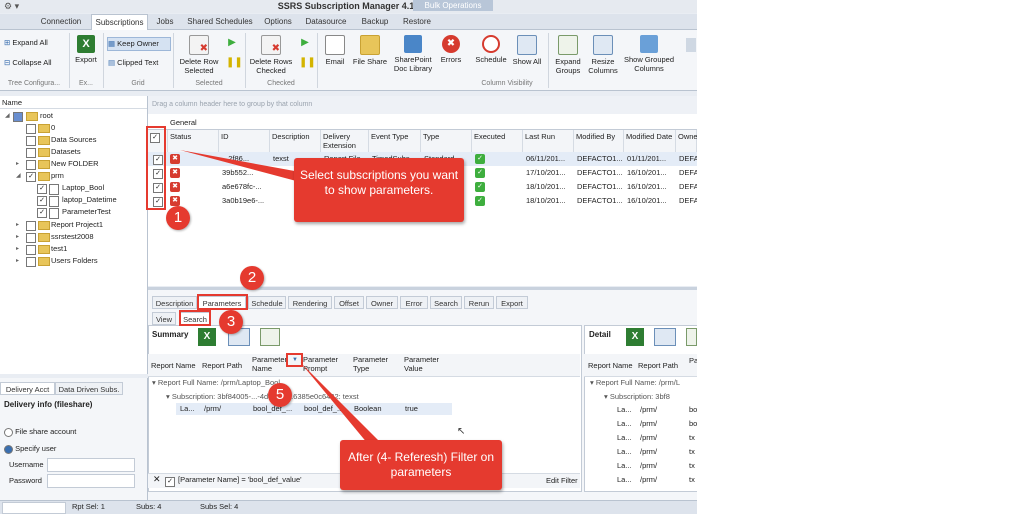 This screenshot has height=514, width=1028. What do you see at coordinates (281, 297) in the screenshot?
I see `annotation-arrows` at bounding box center [281, 297].